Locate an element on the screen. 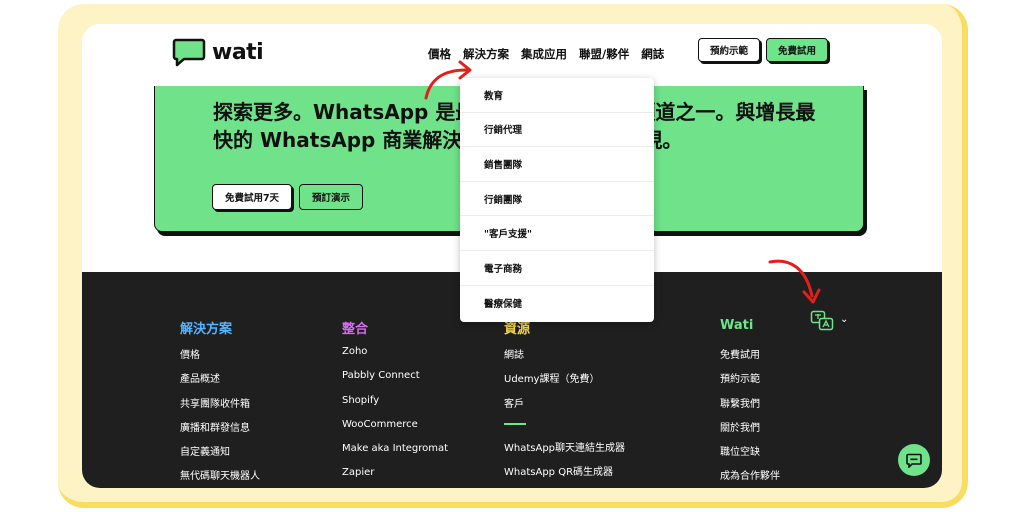  chevron-down-icon: ⌄ is located at coordinates (844, 319).